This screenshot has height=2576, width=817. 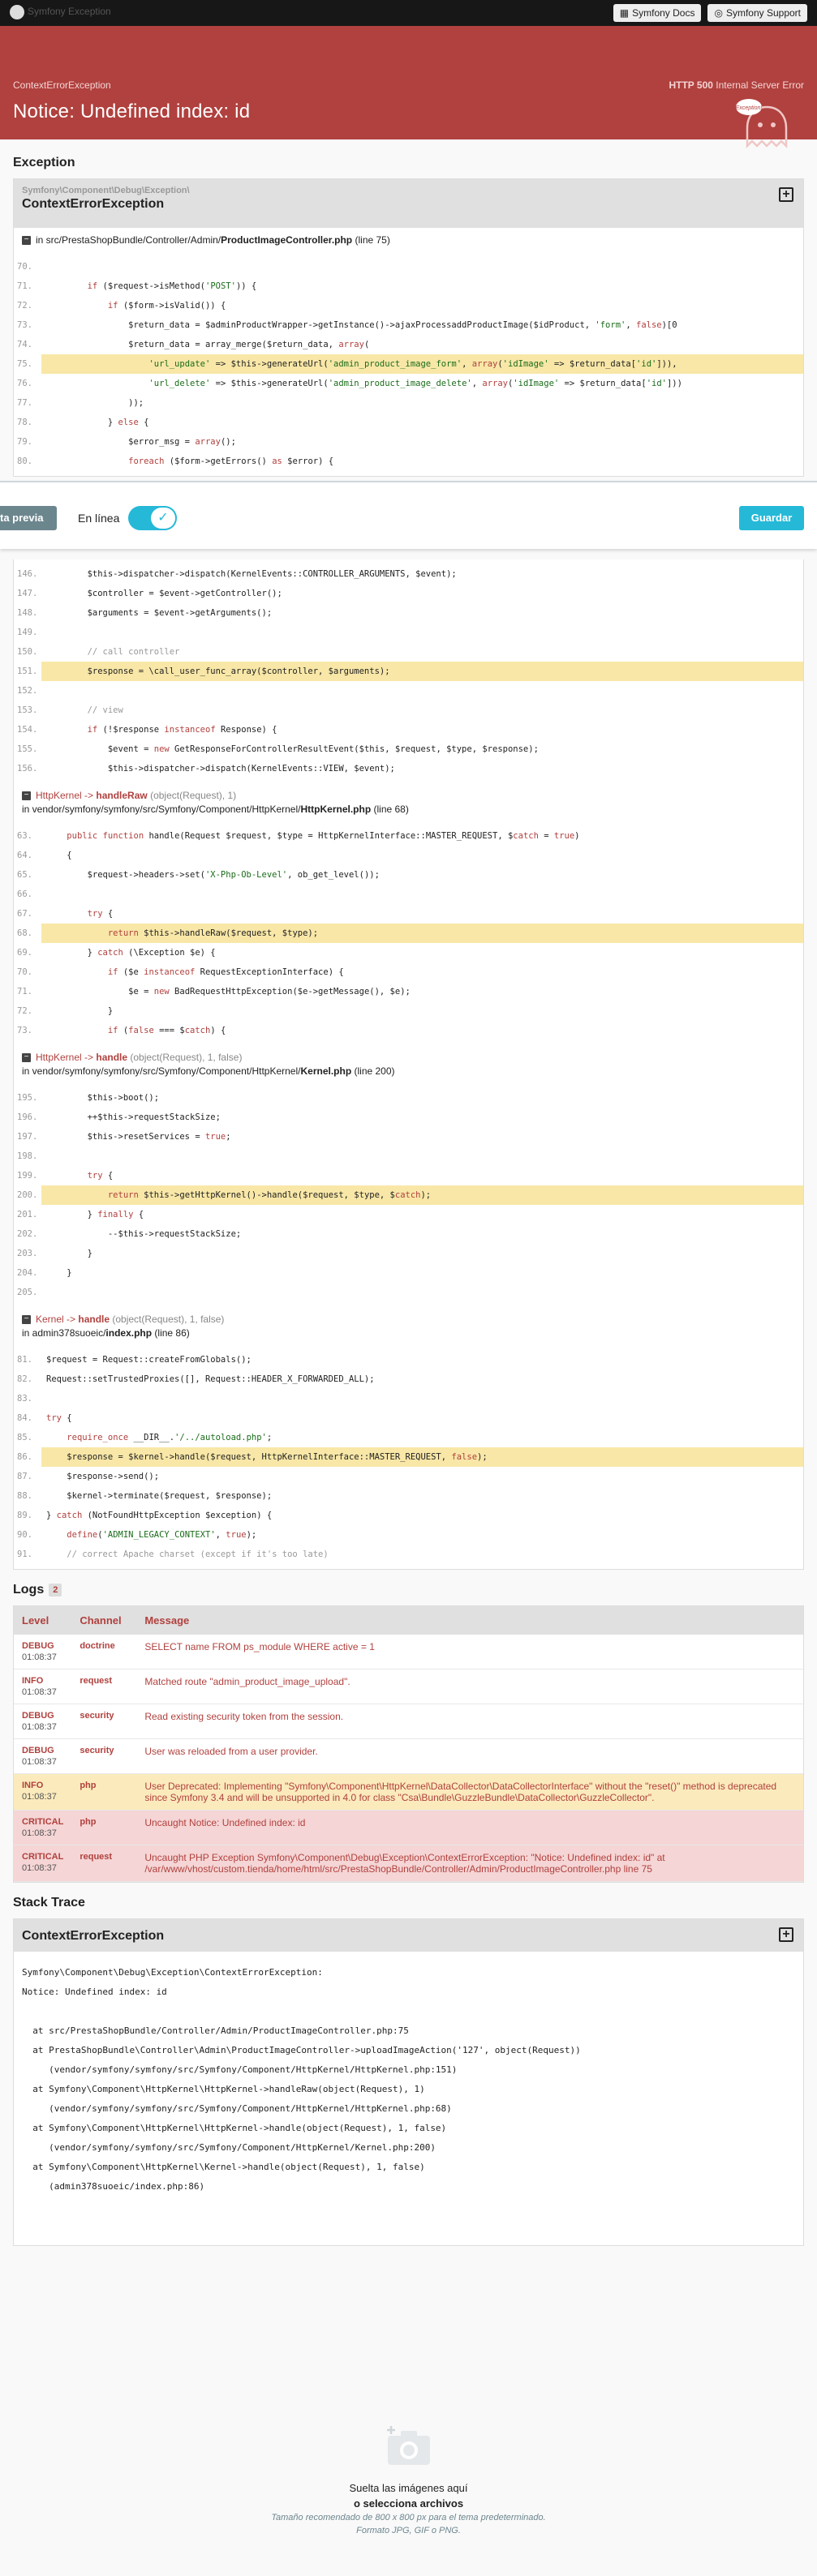 I want to click on preview-button: ta previa, so click(x=28, y=518).